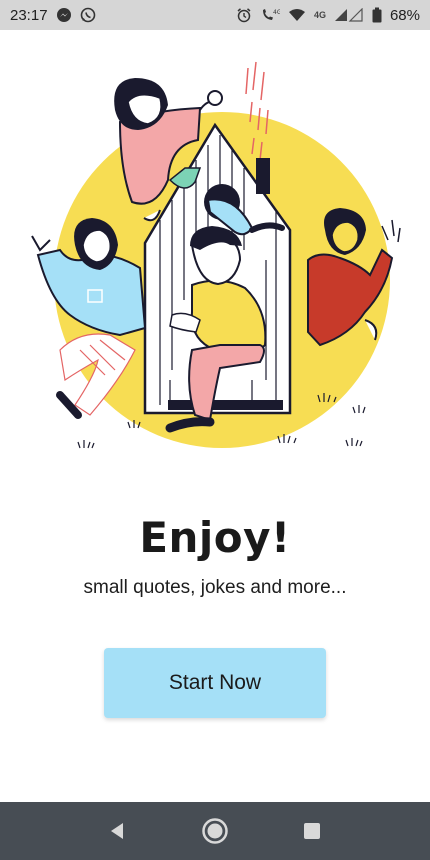 This screenshot has height=860, width=430. I want to click on alarm-icon, so click(244, 15).